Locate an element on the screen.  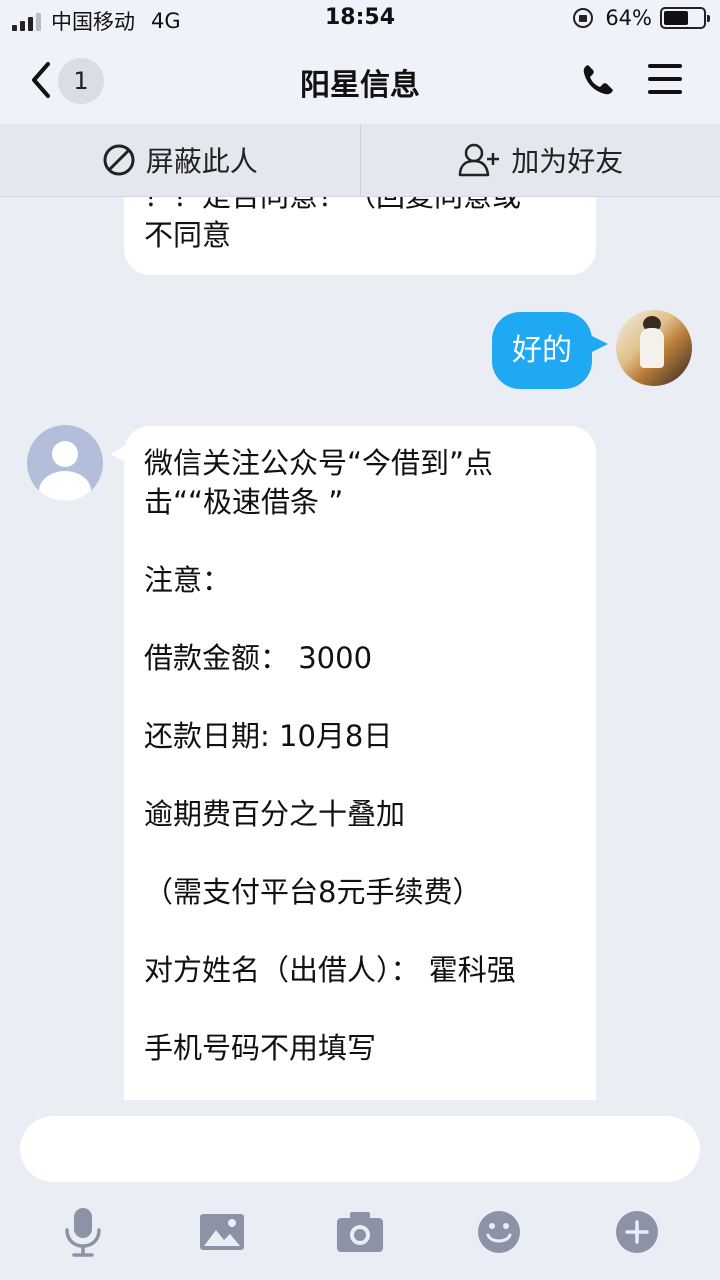
status-bar: 中国移动 4G 18:54 64% is located at coordinates (360, 20).